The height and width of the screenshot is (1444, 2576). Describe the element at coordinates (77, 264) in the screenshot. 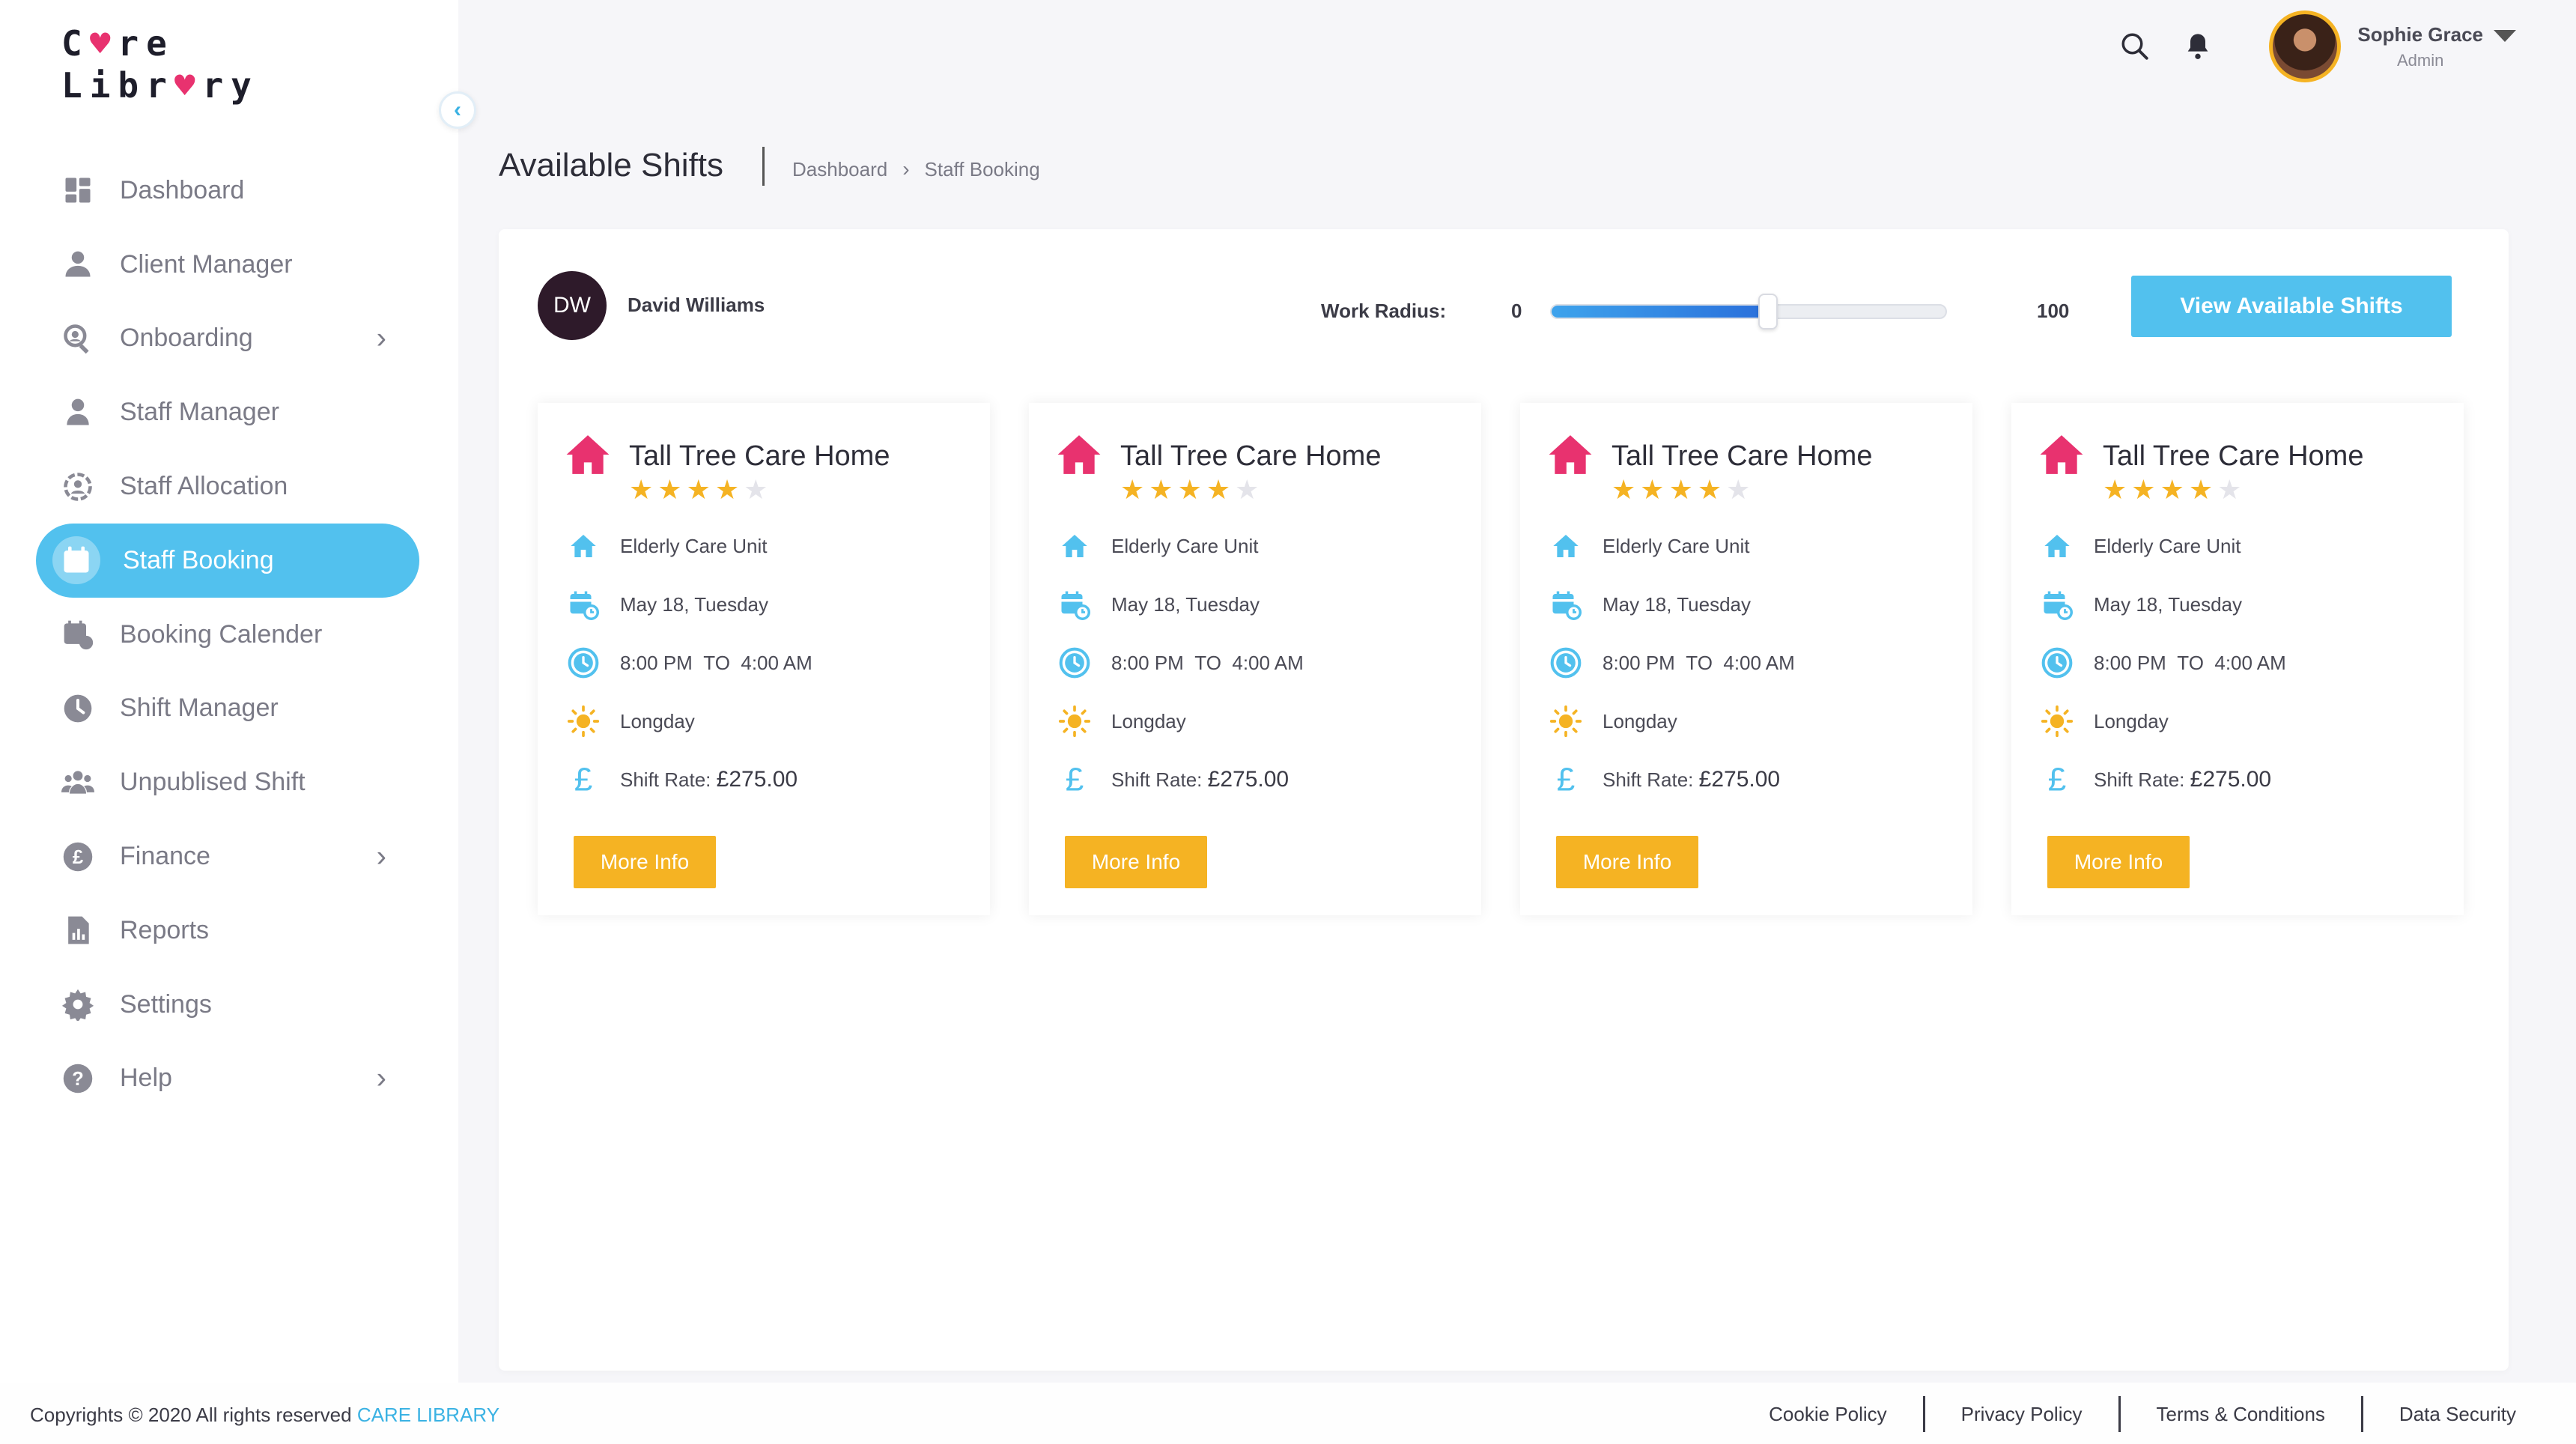

I see `client-icon` at that location.